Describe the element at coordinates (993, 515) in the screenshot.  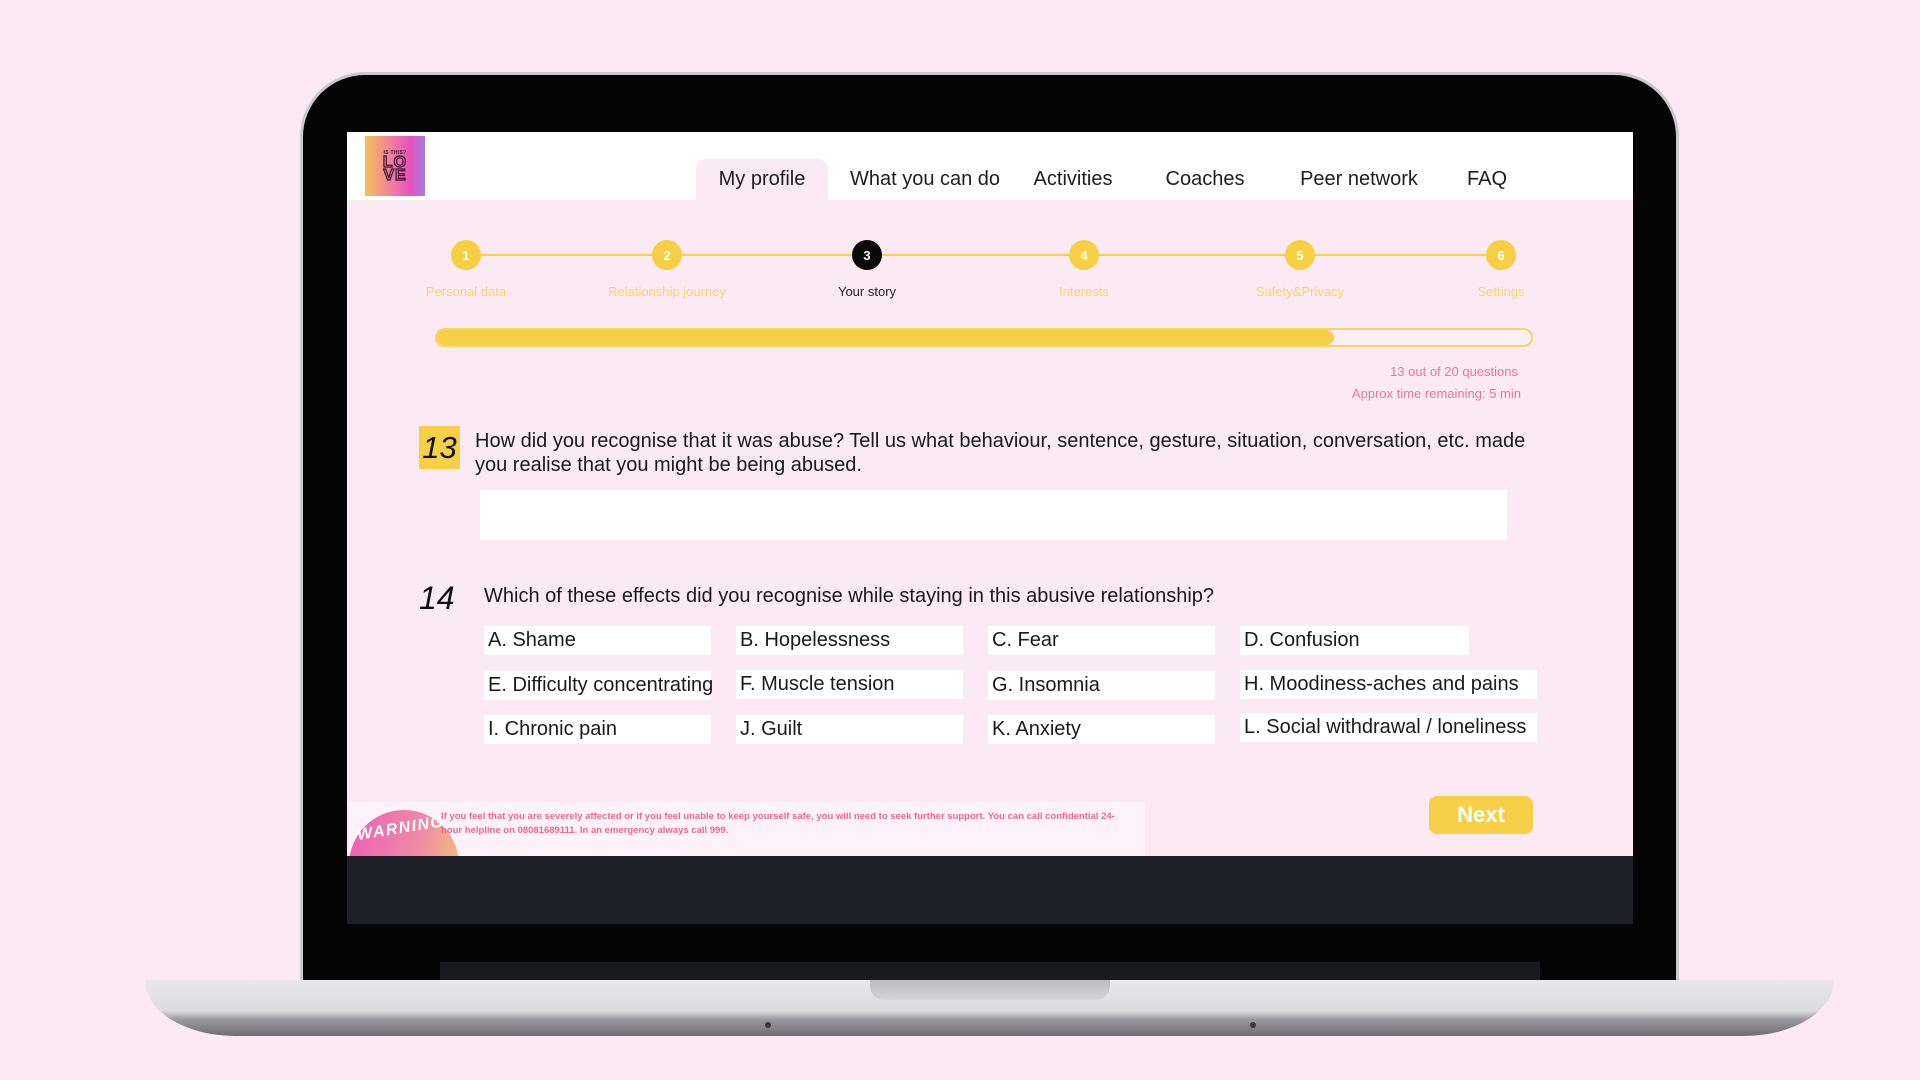
I see `question-13-answer-input` at that location.